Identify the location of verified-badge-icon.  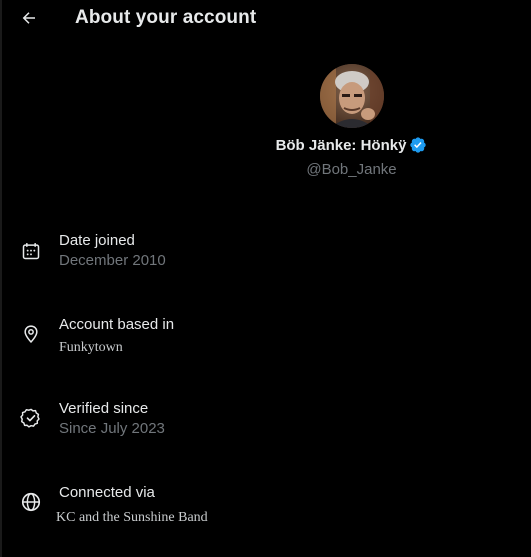
(418, 145).